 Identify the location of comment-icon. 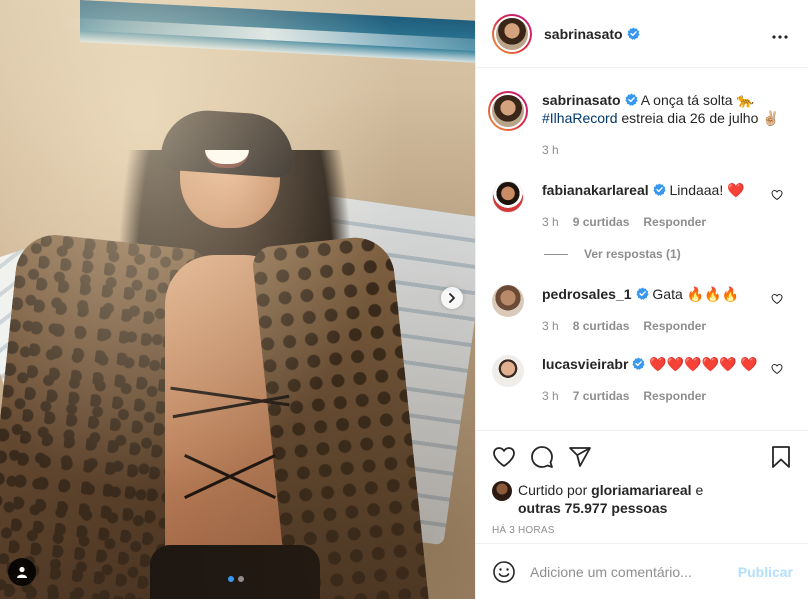
(542, 457).